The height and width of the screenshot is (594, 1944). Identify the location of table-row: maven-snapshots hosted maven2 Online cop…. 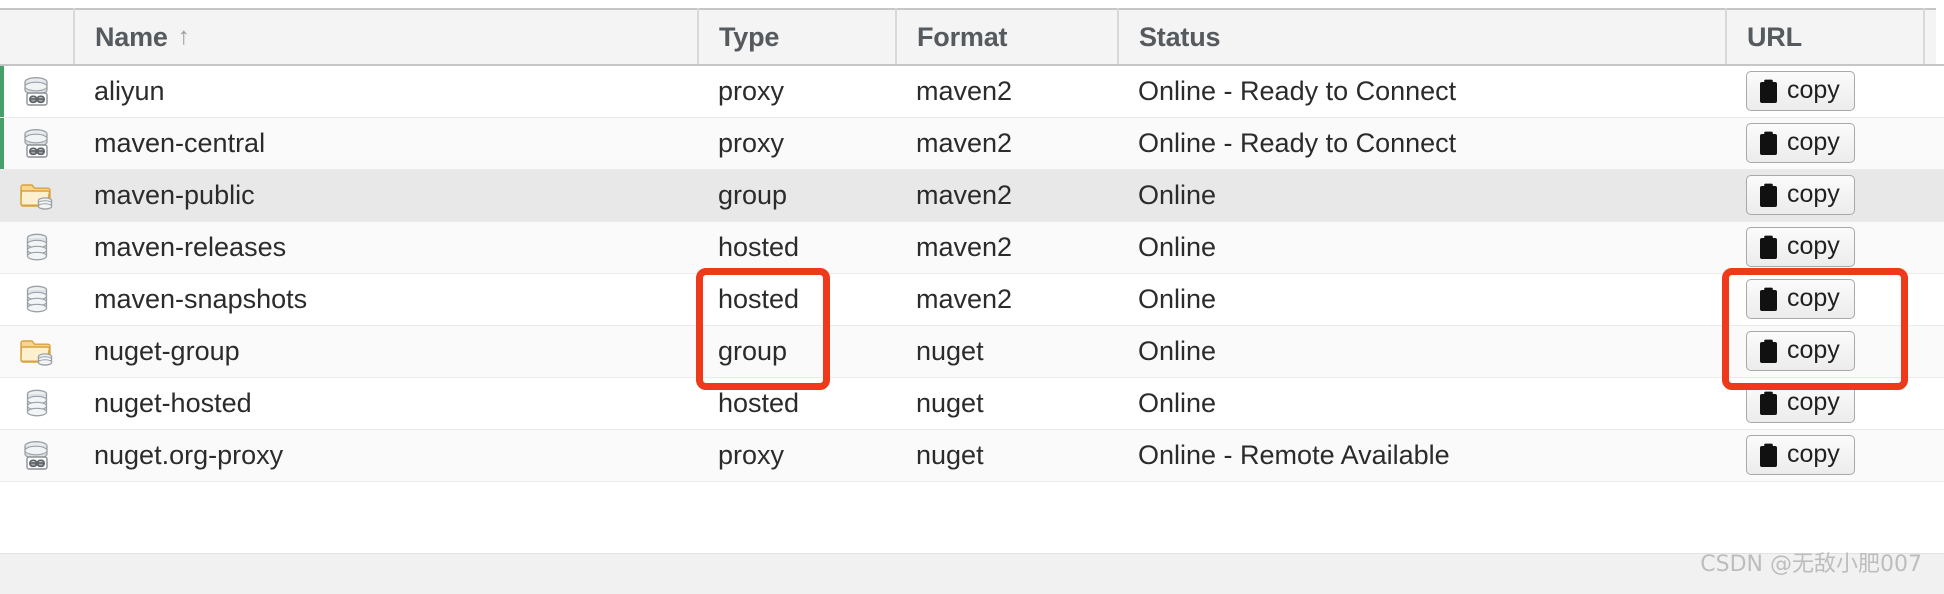
(972, 299).